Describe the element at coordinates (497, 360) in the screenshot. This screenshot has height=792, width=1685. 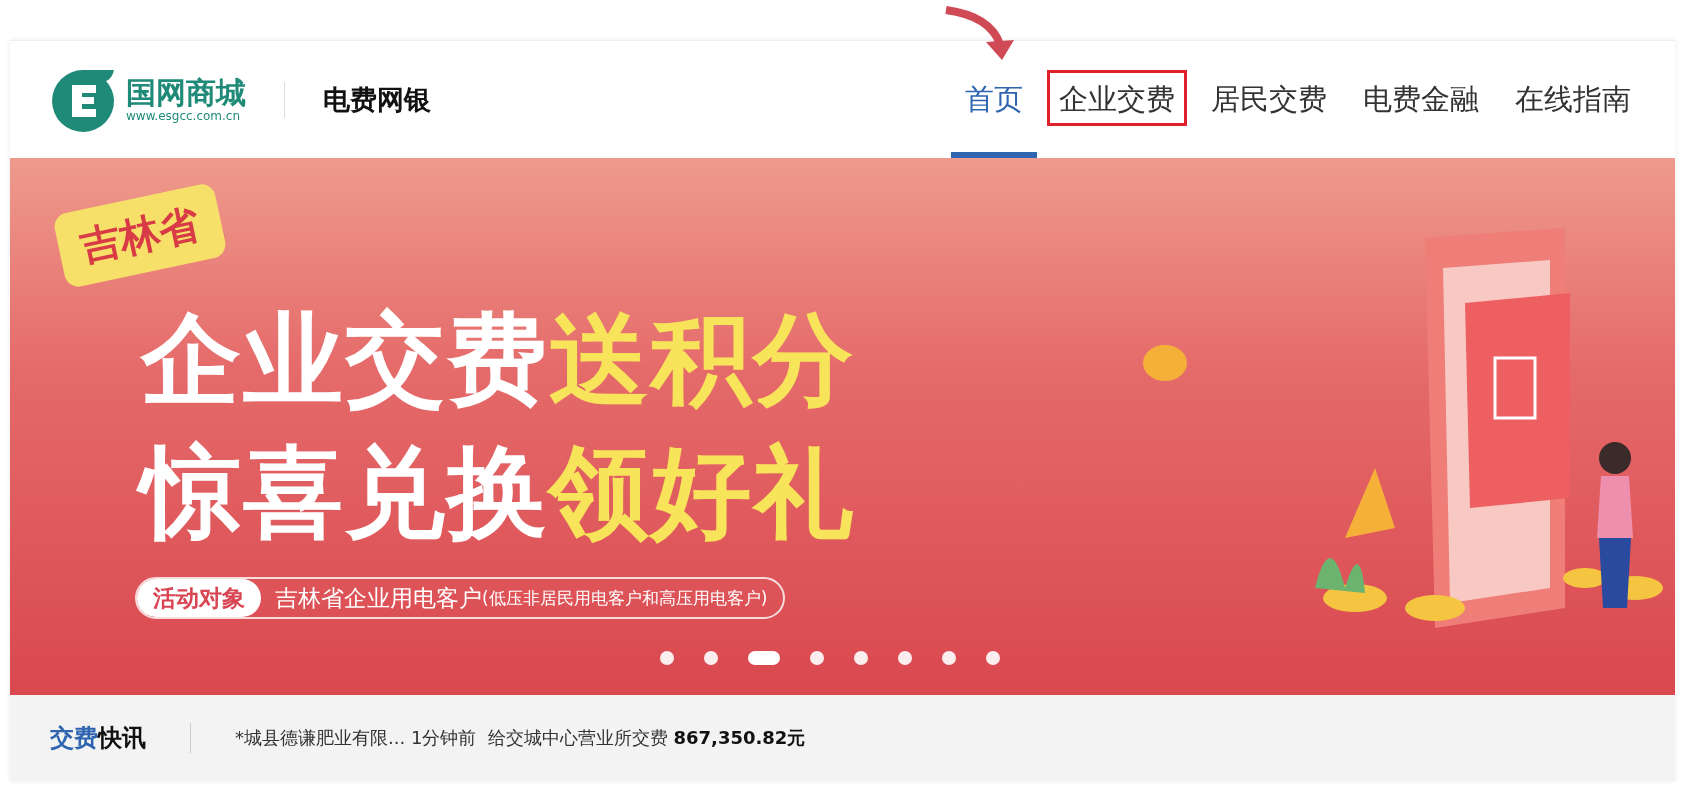
I see `banner-headline: 企业交费送积分` at that location.